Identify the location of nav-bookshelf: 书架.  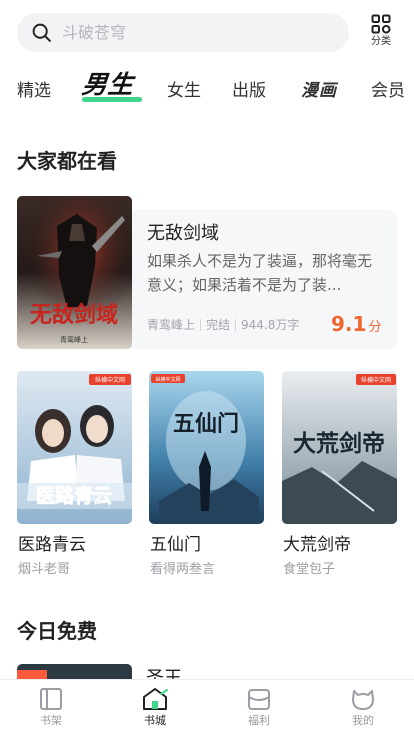
(51, 710).